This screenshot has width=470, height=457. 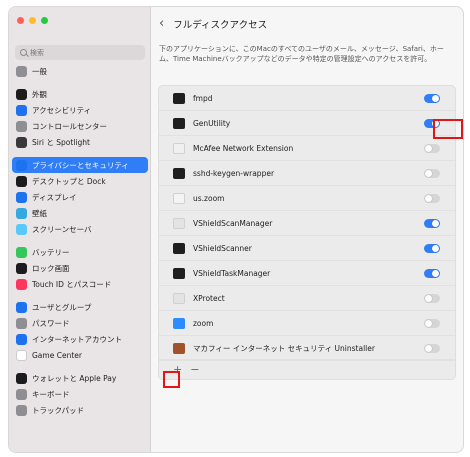 I want to click on gear-icon, so click(x=21, y=71).